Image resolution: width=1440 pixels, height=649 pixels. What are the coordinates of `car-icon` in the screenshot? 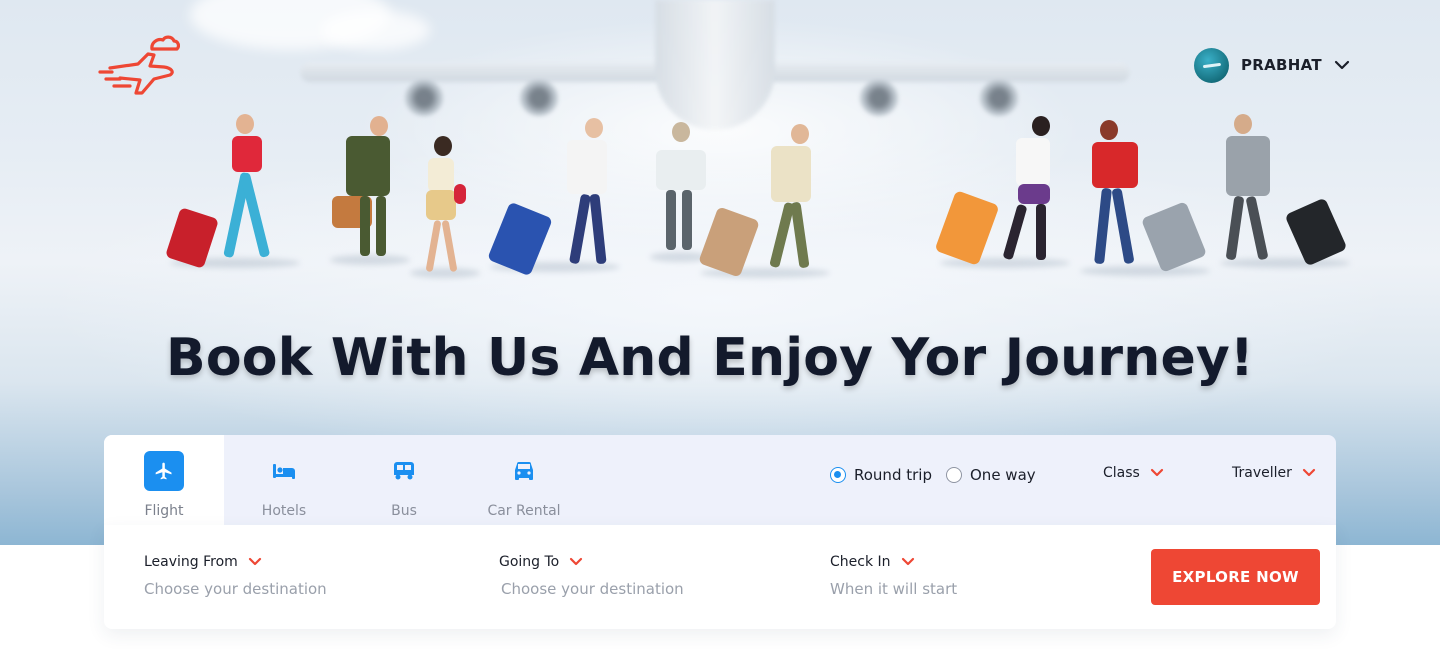 It's located at (524, 471).